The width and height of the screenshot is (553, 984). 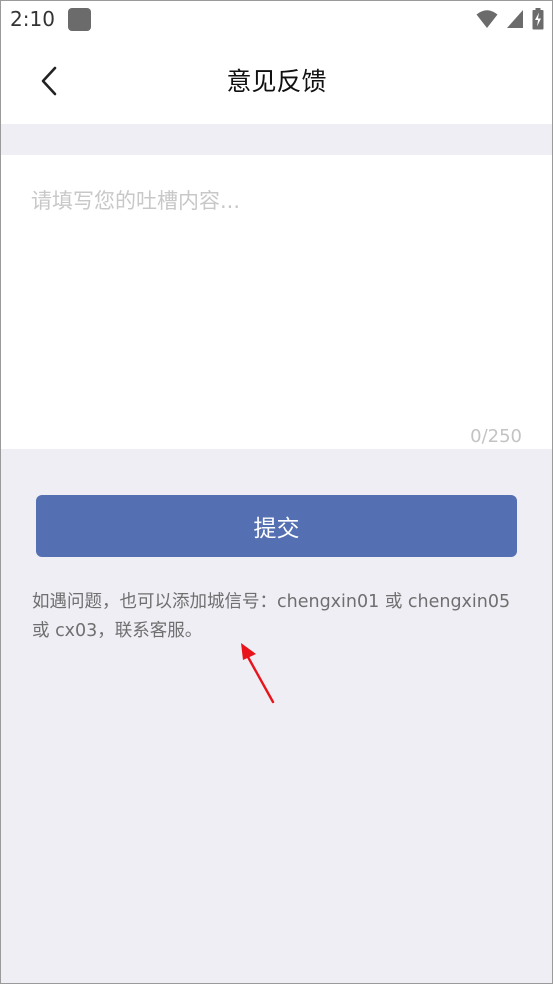 I want to click on page-title: 意见反馈, so click(x=276, y=81).